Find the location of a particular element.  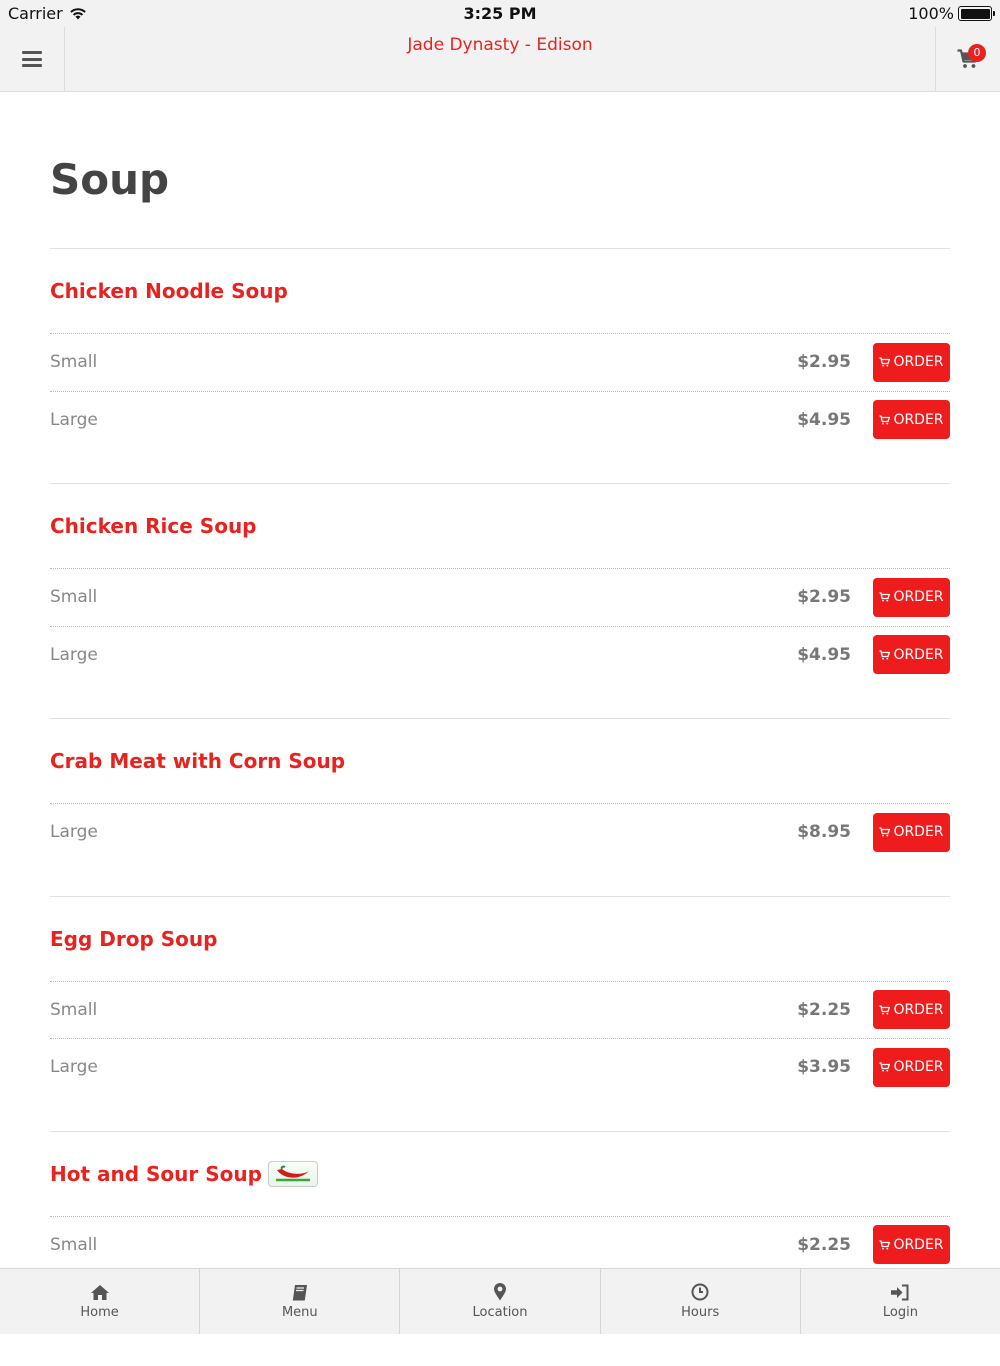

status-time: 3:25 PM is located at coordinates (500, 13).